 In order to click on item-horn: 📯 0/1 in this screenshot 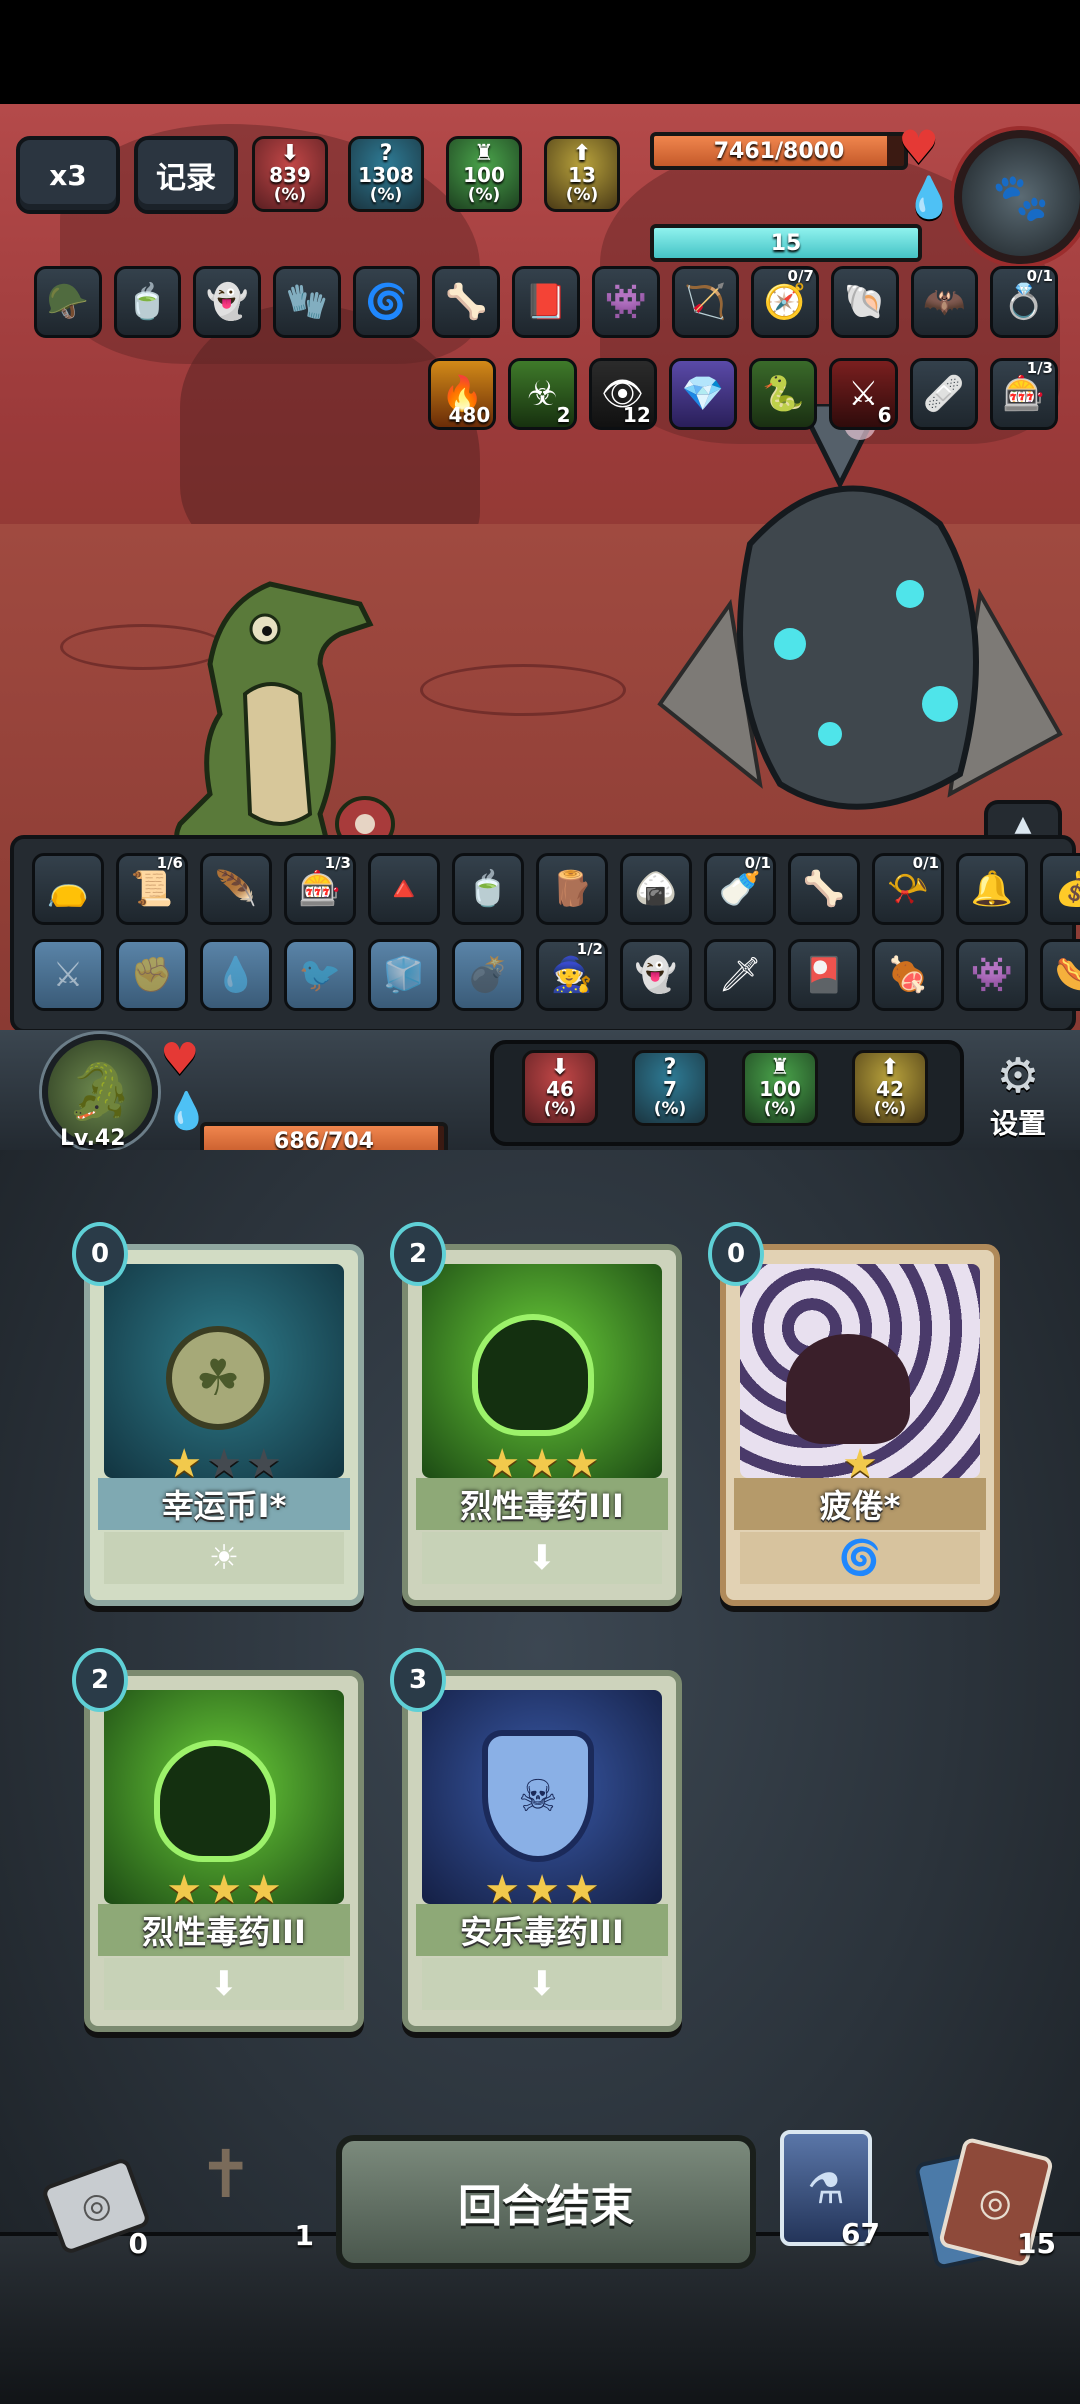, I will do `click(908, 889)`.